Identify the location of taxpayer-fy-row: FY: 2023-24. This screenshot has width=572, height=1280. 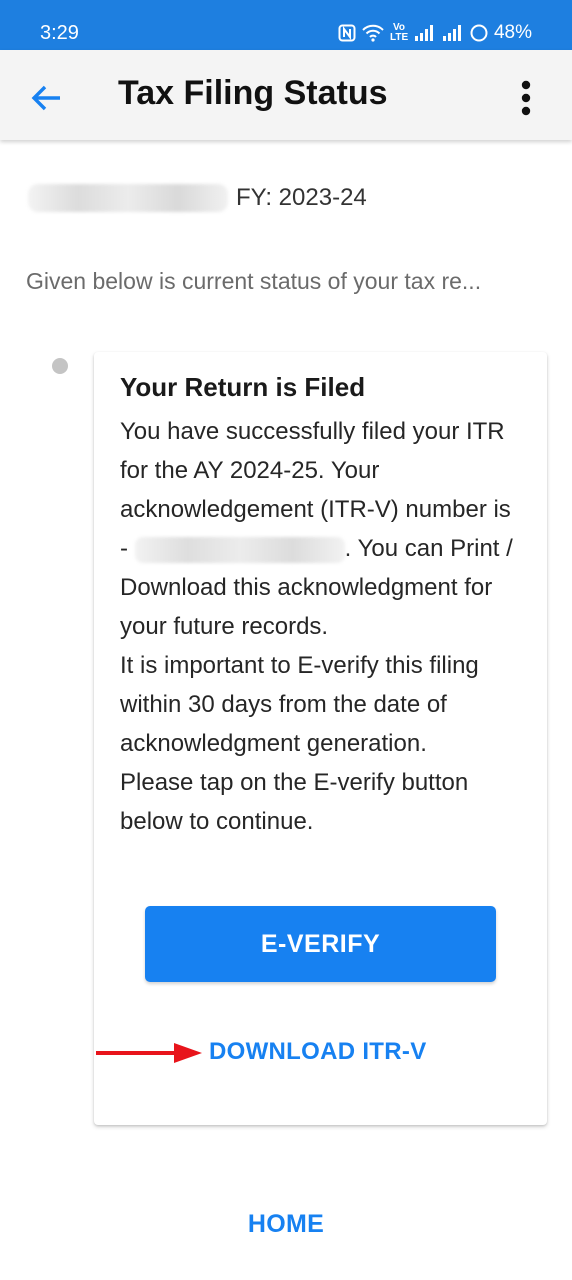
(197, 198).